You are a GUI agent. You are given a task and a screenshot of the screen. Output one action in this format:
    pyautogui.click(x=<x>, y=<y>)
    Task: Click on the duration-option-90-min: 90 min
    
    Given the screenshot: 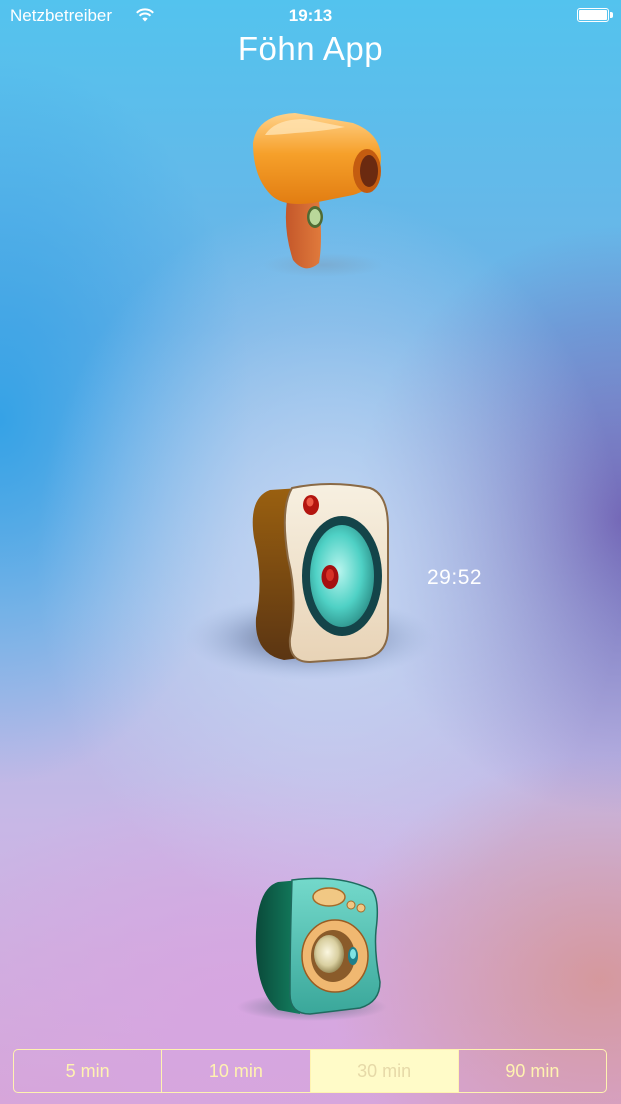 What is the action you would take?
    pyautogui.click(x=532, y=1071)
    